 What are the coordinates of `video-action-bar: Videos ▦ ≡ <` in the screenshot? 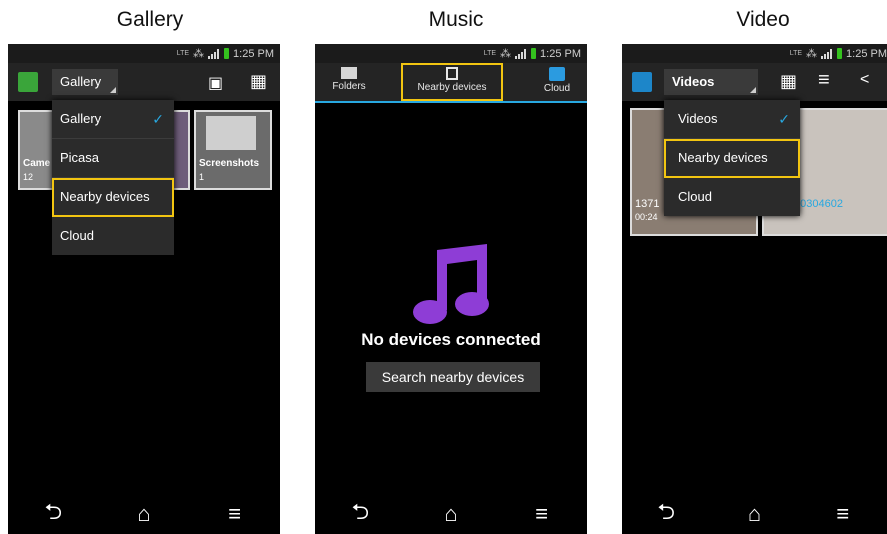 It's located at (754, 82).